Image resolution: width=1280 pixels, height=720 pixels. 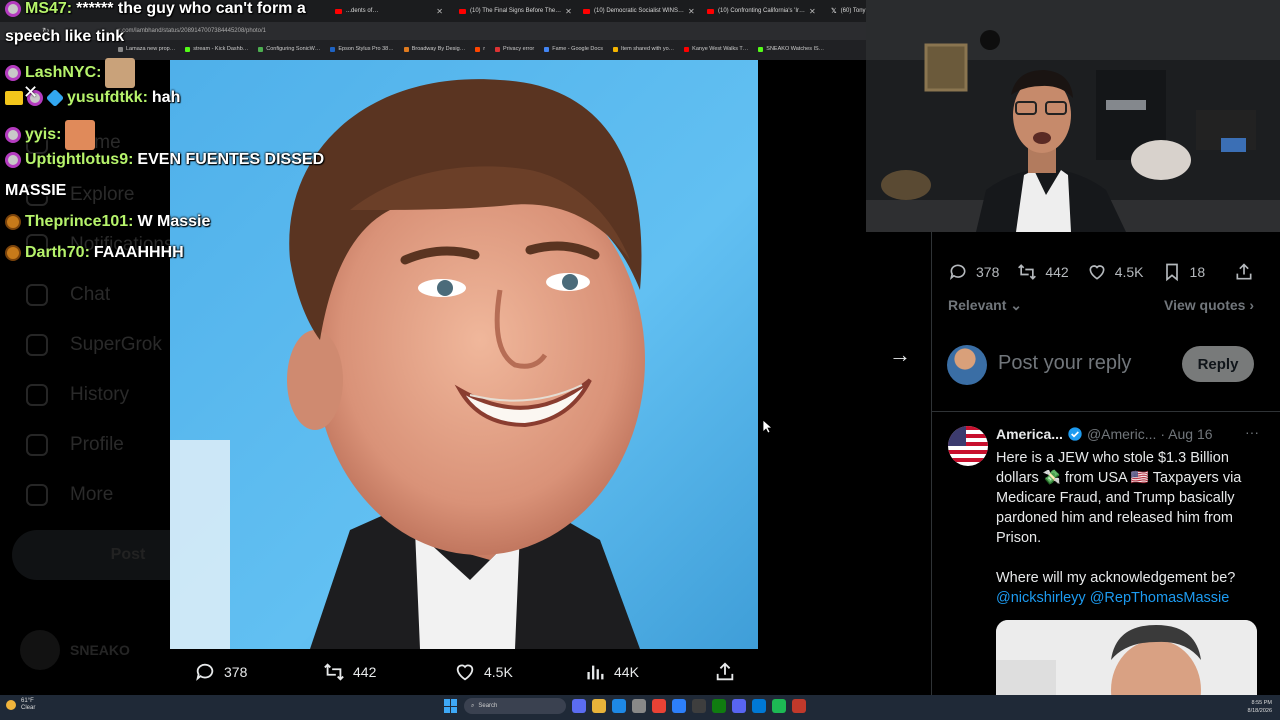 I want to click on chat-message: yyis:, so click(x=50, y=135).